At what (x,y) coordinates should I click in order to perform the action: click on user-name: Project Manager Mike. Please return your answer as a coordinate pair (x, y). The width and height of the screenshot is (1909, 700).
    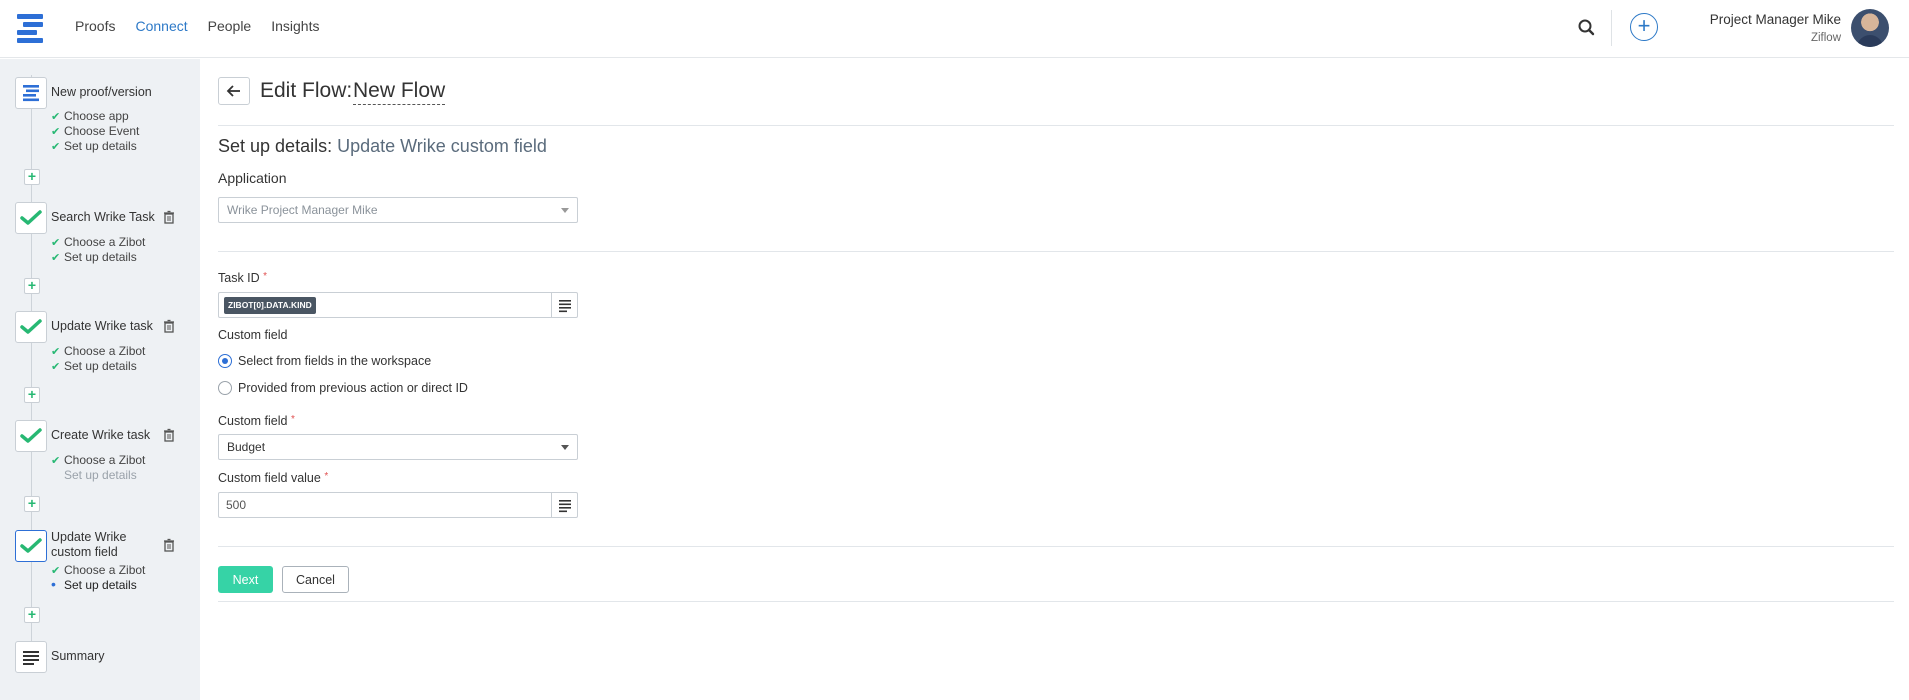
    Looking at the image, I should click on (1775, 19).